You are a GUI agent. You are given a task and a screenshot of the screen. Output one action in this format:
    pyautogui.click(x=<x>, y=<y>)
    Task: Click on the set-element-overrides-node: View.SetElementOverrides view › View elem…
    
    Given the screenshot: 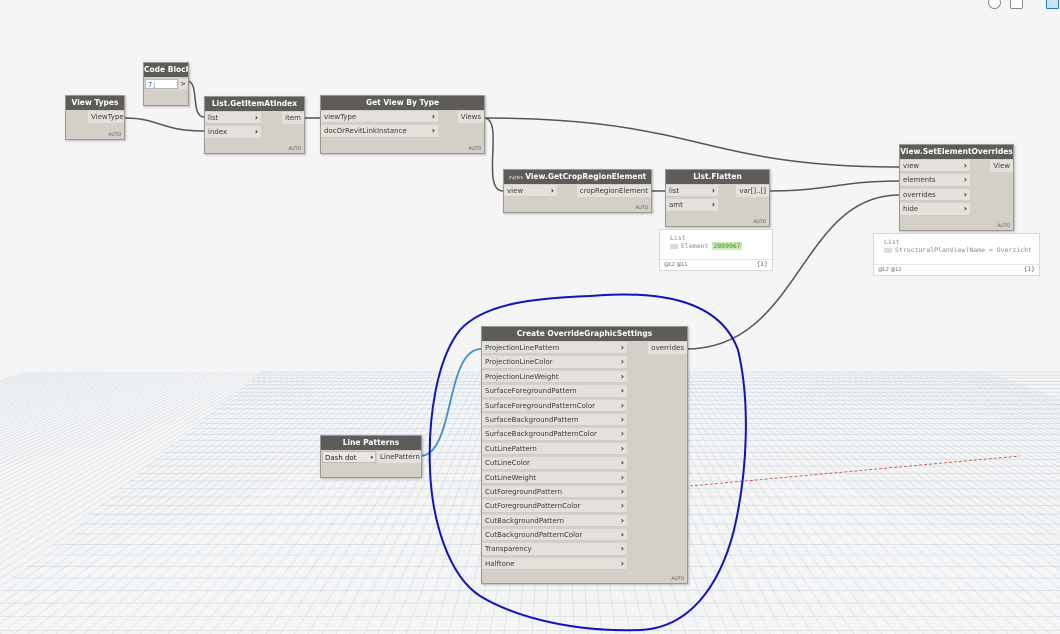 What is the action you would take?
    pyautogui.click(x=956, y=187)
    